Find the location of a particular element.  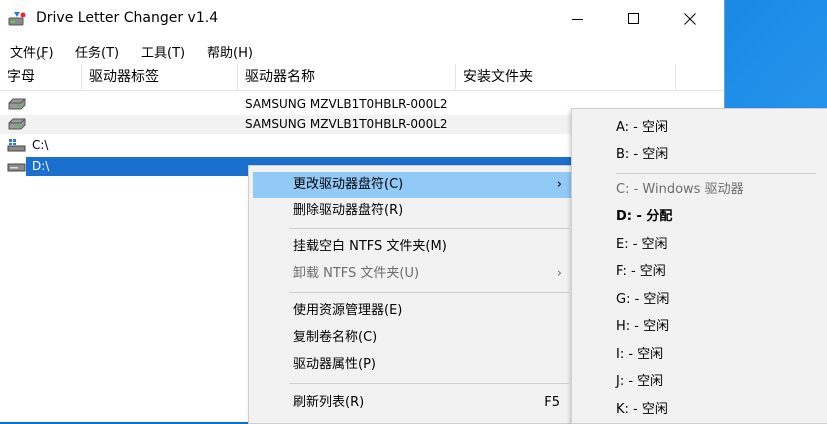

menu-drive-properties: 驱动器属性(P) is located at coordinates (413, 365).